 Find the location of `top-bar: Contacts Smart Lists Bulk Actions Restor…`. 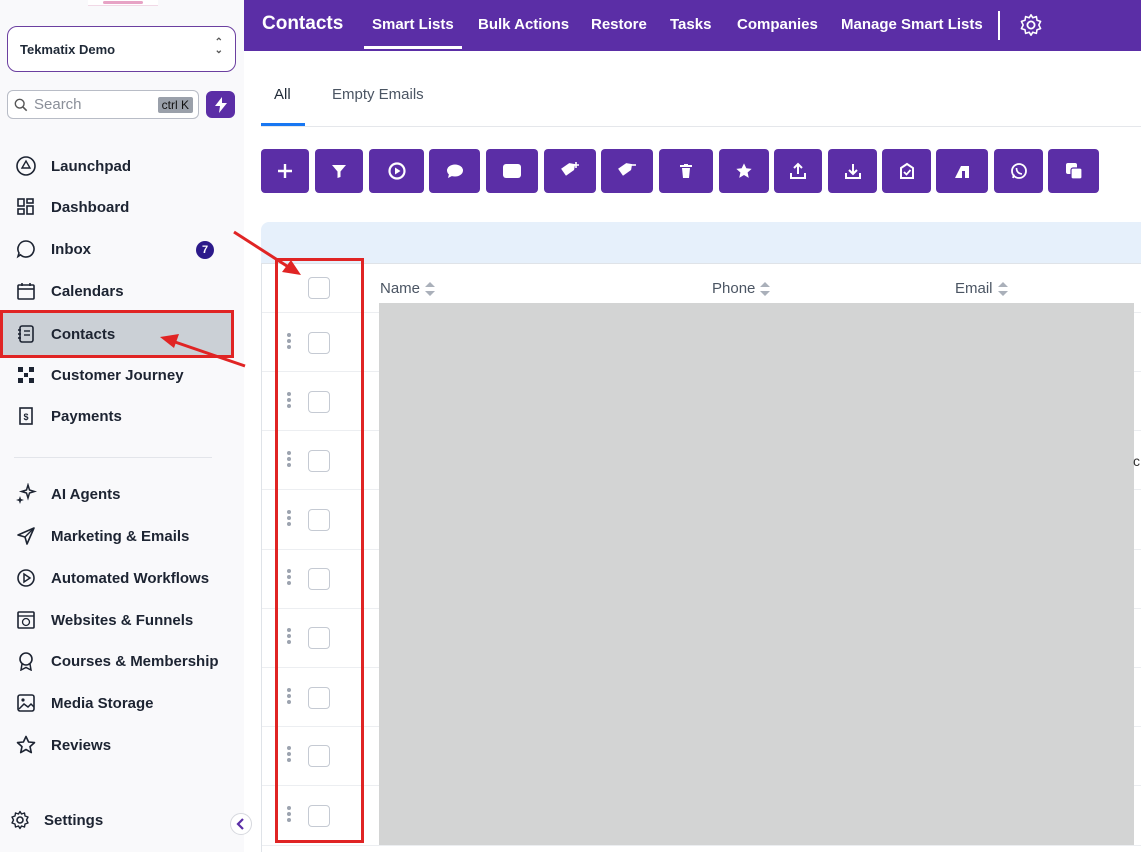

top-bar: Contacts Smart Lists Bulk Actions Restor… is located at coordinates (692, 25).